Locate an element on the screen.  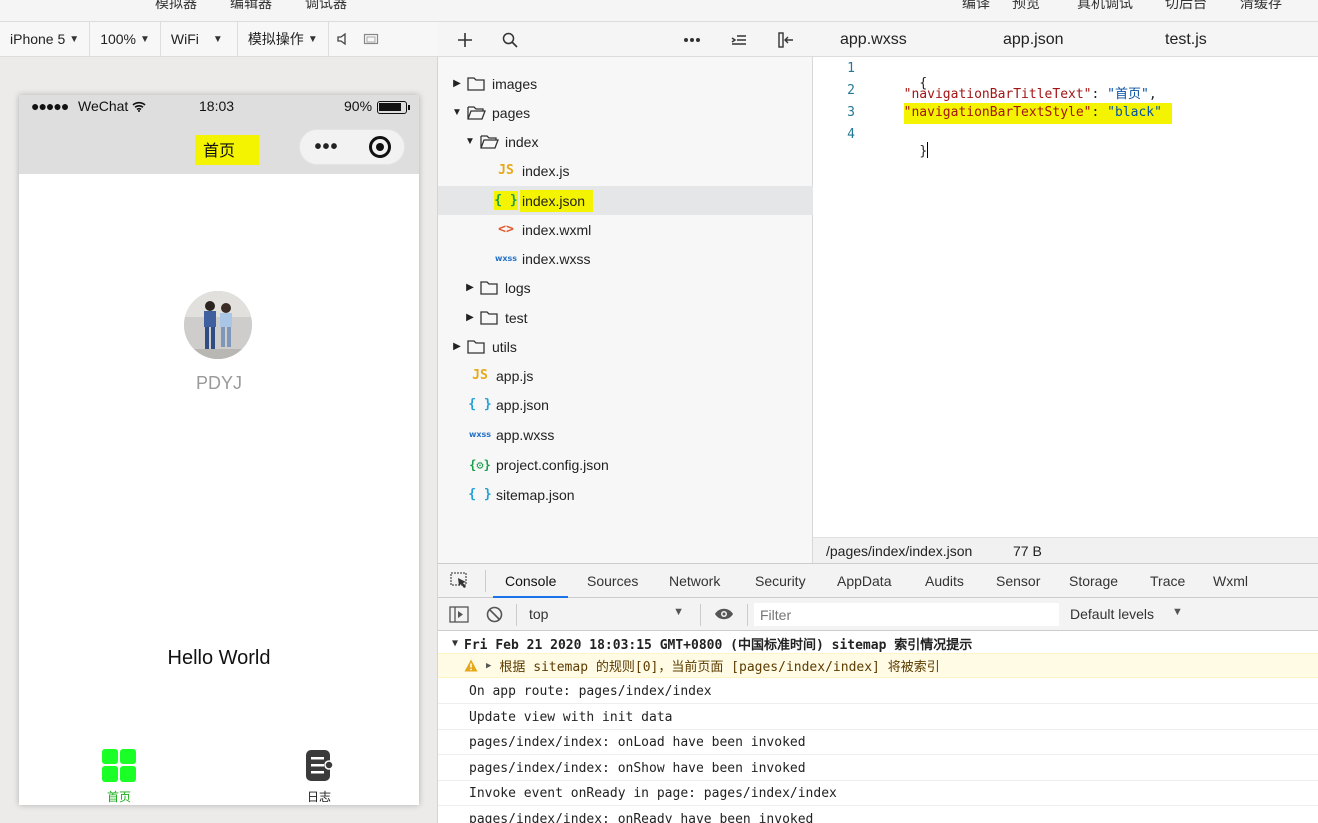
menu-simulator: 模拟器 is located at coordinates (176, 6).